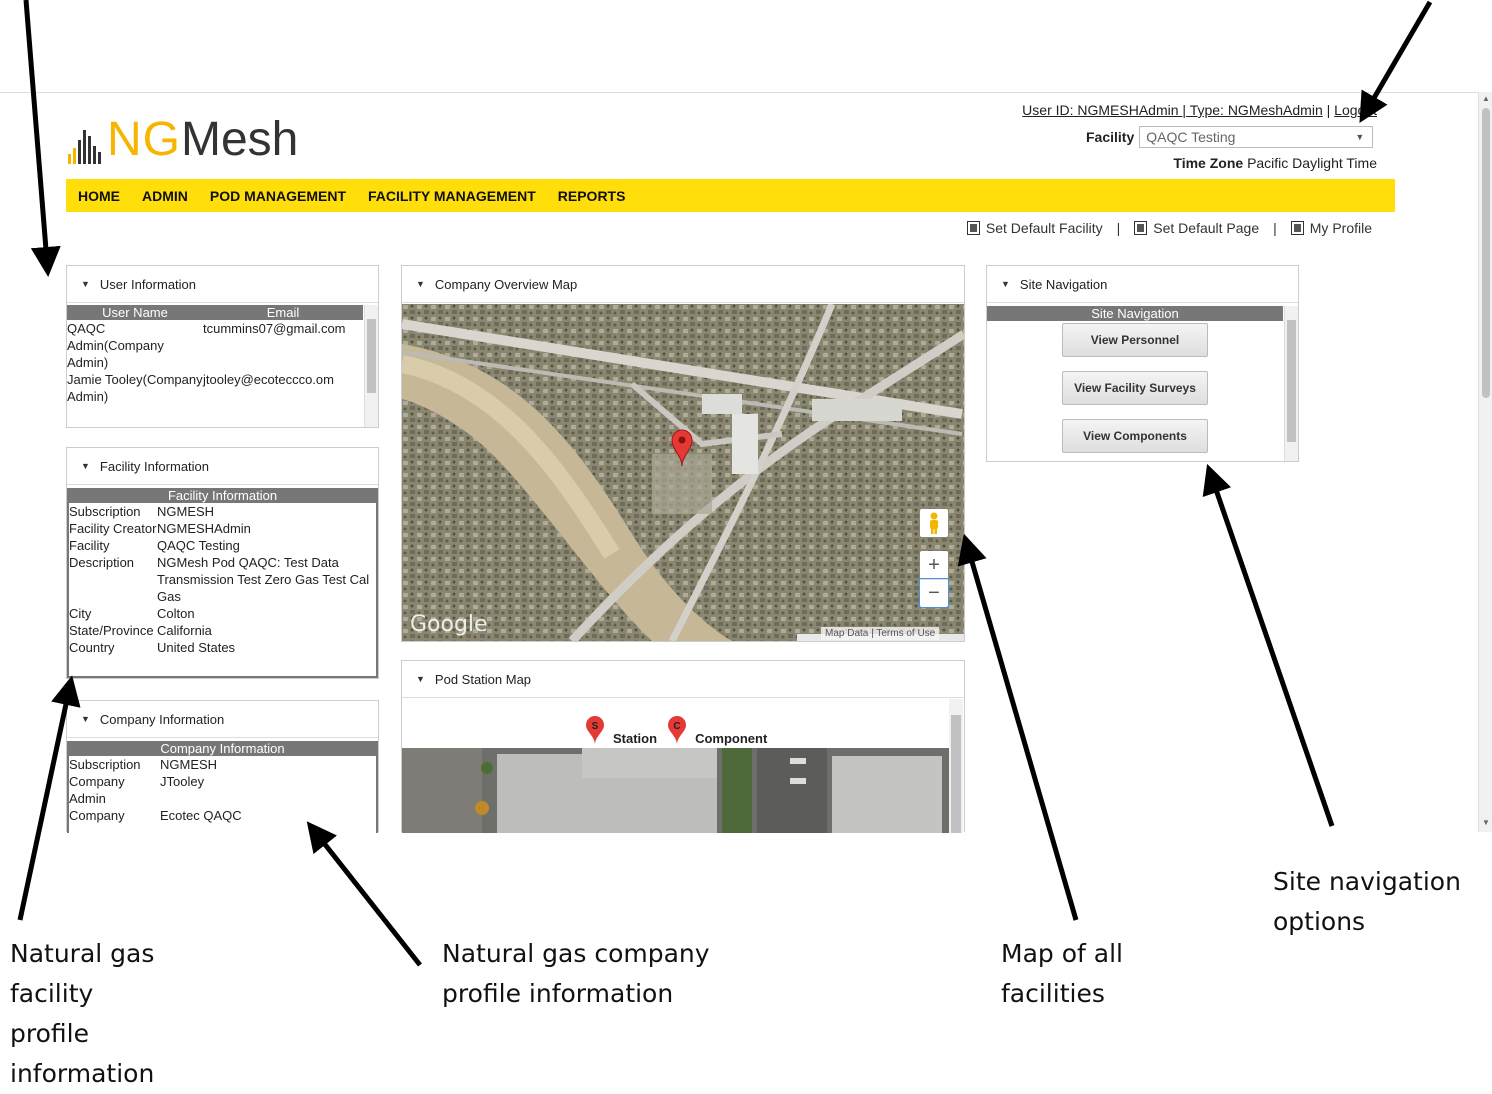  What do you see at coordinates (1018, 727) in the screenshot?
I see `arrow-overview-map` at bounding box center [1018, 727].